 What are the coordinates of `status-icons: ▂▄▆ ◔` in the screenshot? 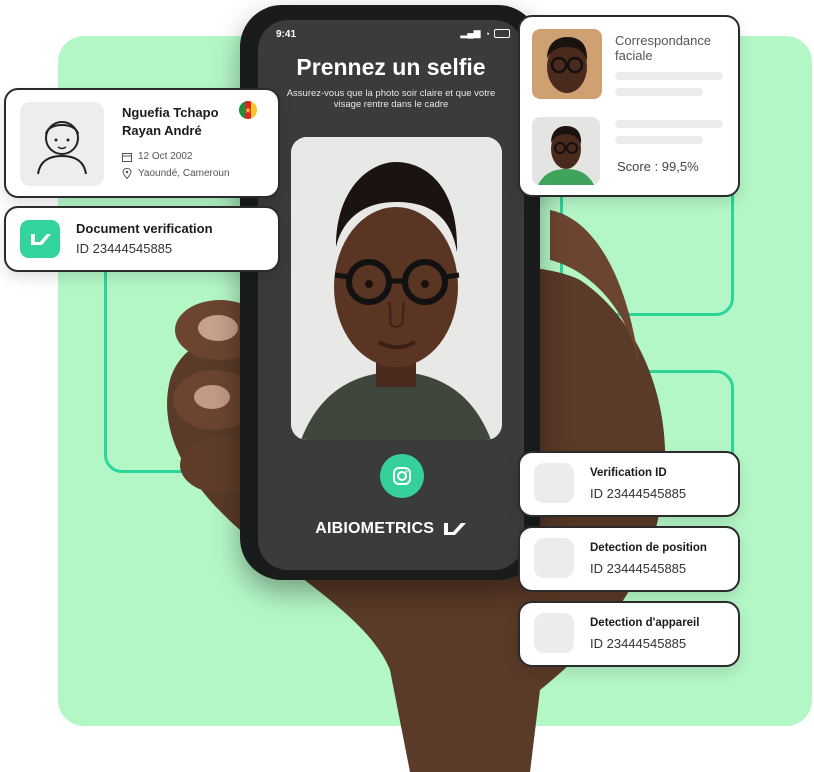 It's located at (485, 33).